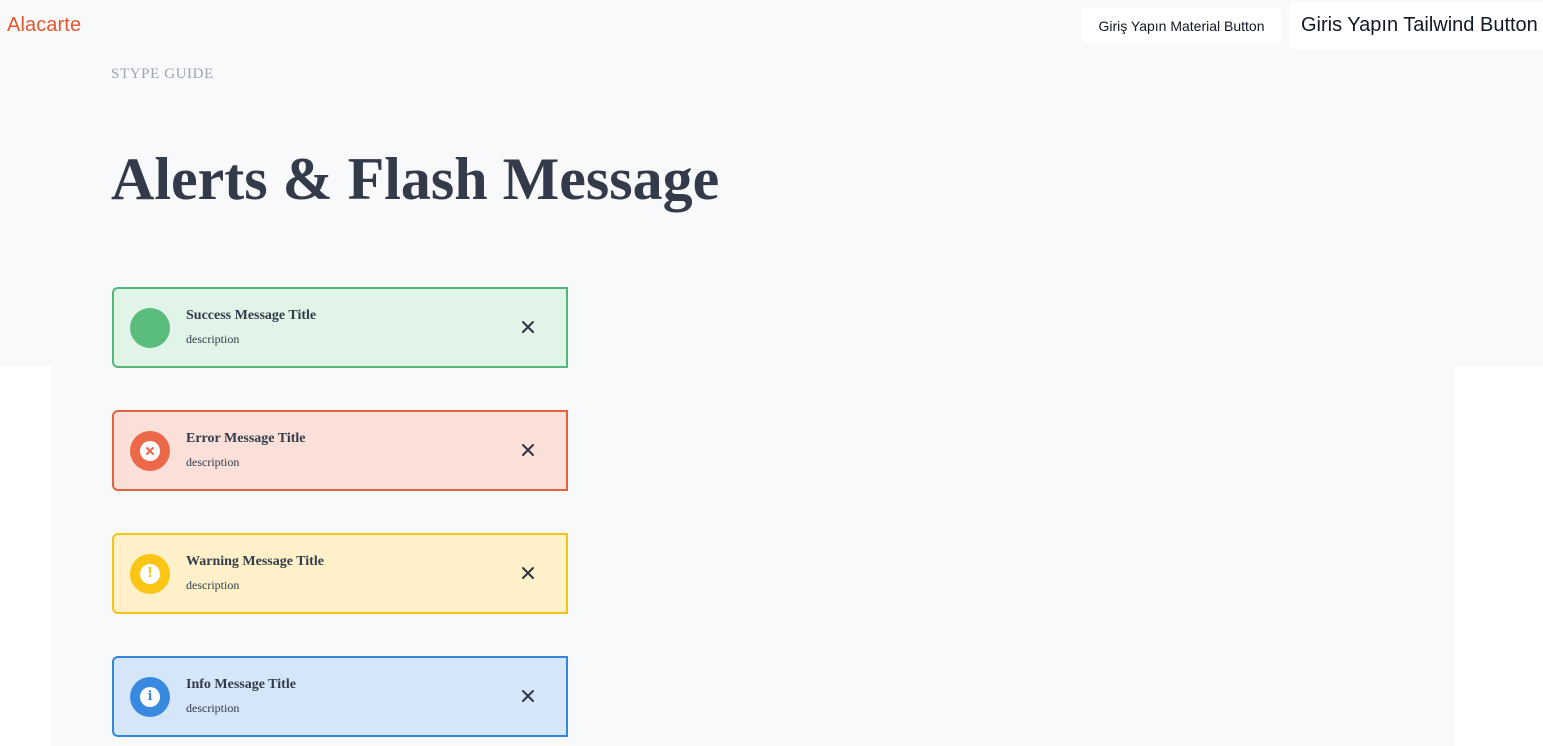  Describe the element at coordinates (150, 328) in the screenshot. I see `success-dot-icon` at that location.